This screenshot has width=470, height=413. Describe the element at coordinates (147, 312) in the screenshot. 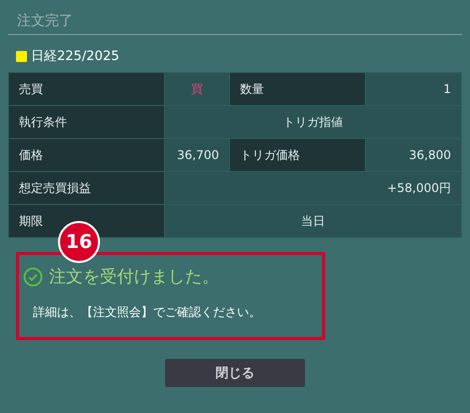

I see `detail-text: 詳細は、【注文照会】でご確認ください。` at that location.